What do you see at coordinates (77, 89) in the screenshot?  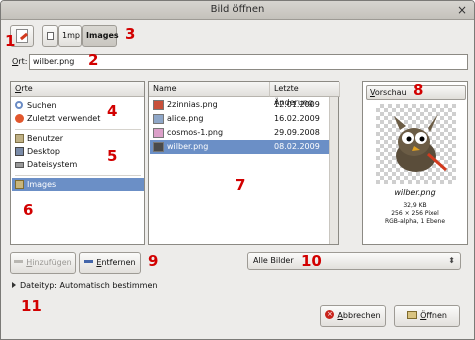 I see `places-header: Orte` at bounding box center [77, 89].